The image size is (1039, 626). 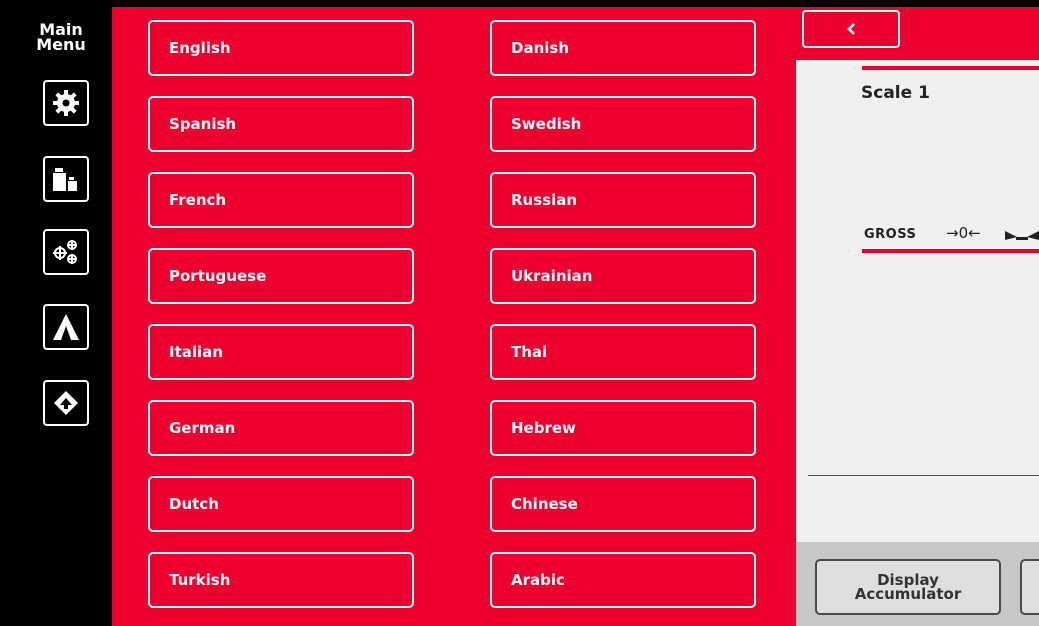 I want to click on triangle-icon, so click(x=66, y=327).